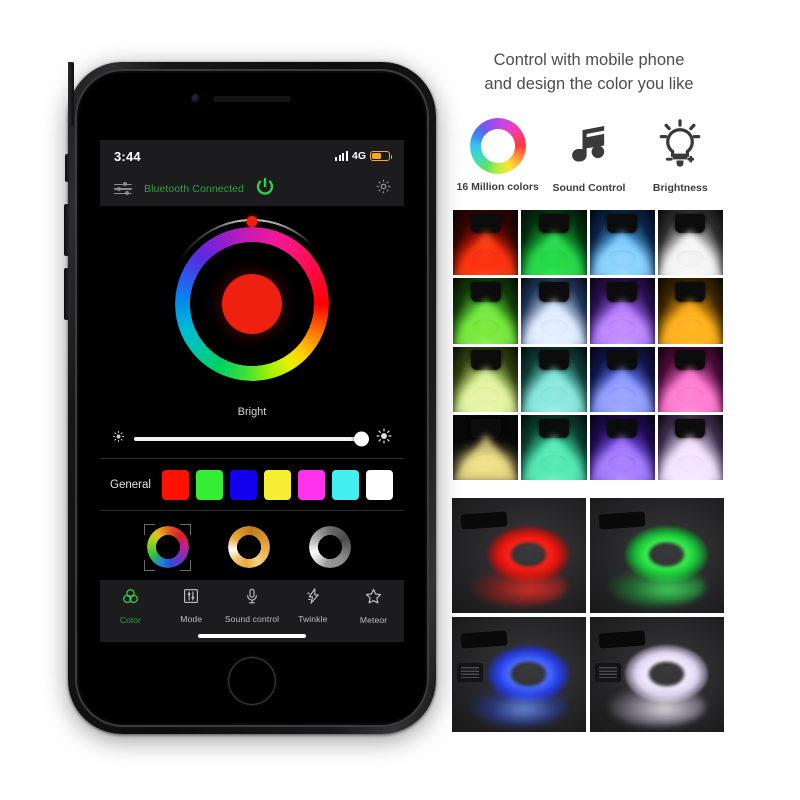 The width and height of the screenshot is (800, 800). Describe the element at coordinates (252, 412) in the screenshot. I see `brightness-label: Bright` at that location.